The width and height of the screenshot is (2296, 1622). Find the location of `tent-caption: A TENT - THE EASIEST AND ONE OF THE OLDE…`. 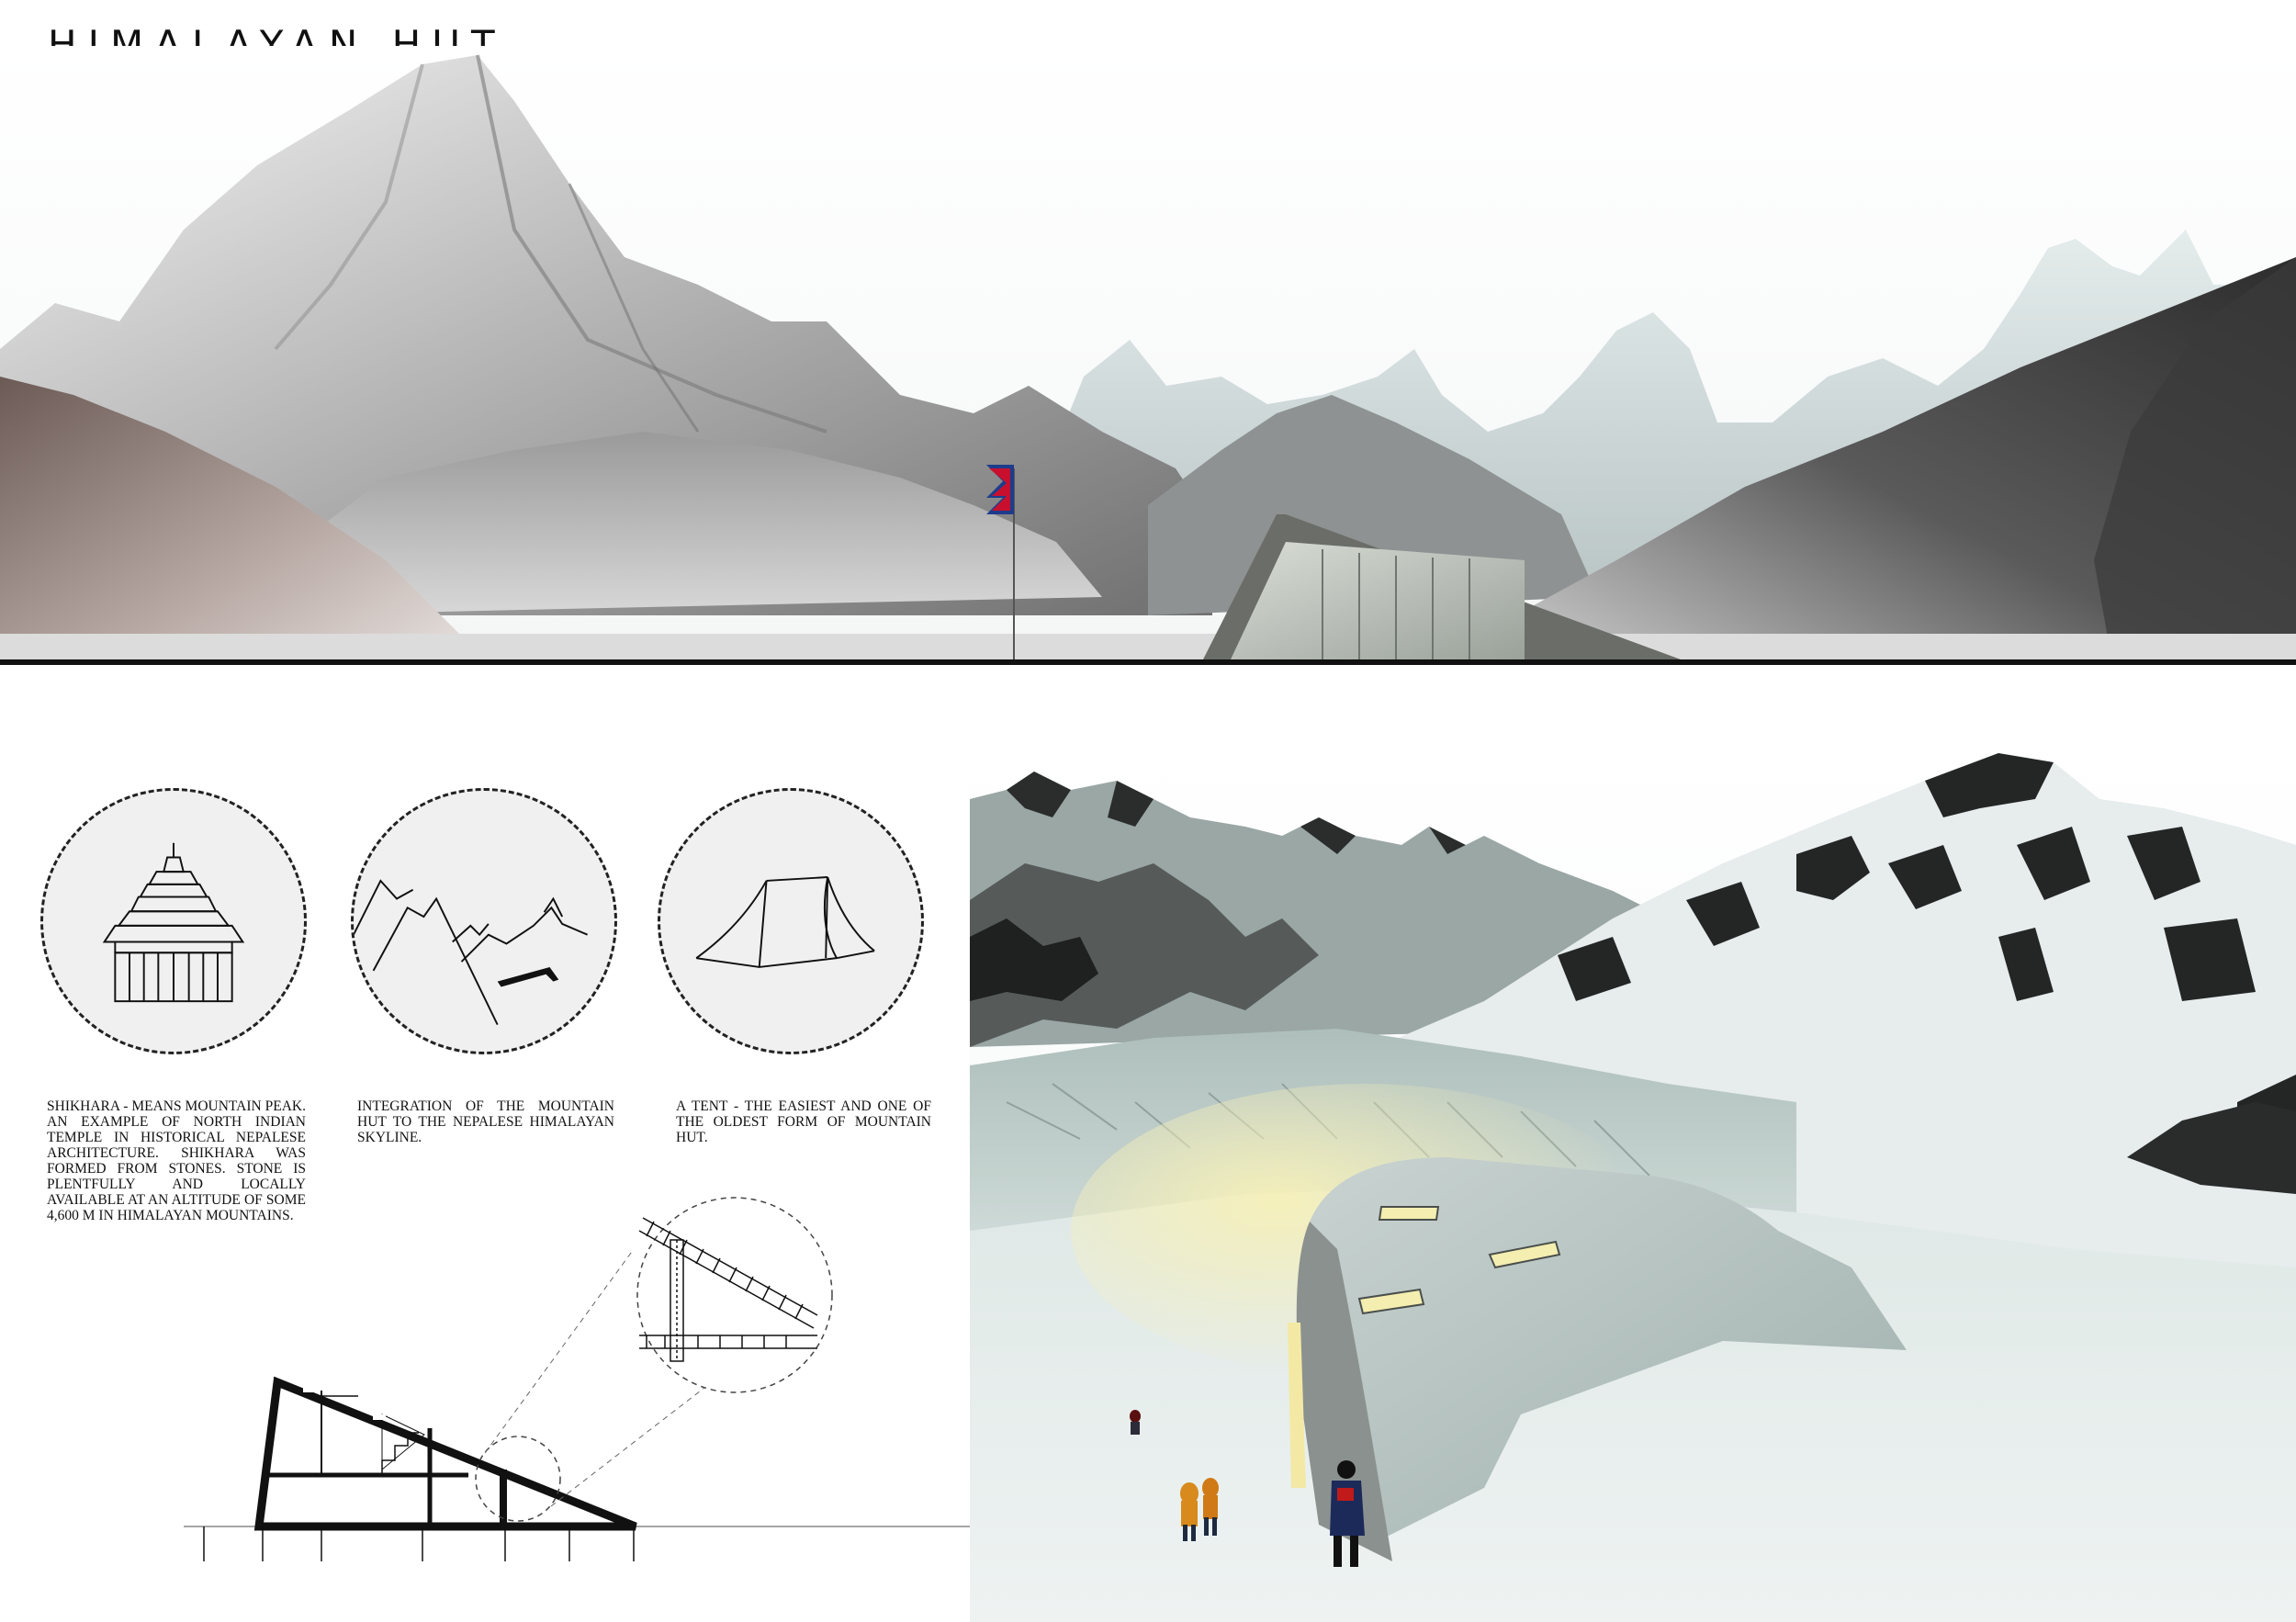

tent-caption: A TENT - THE EASIEST AND ONE OF THE OLDE… is located at coordinates (803, 1121).